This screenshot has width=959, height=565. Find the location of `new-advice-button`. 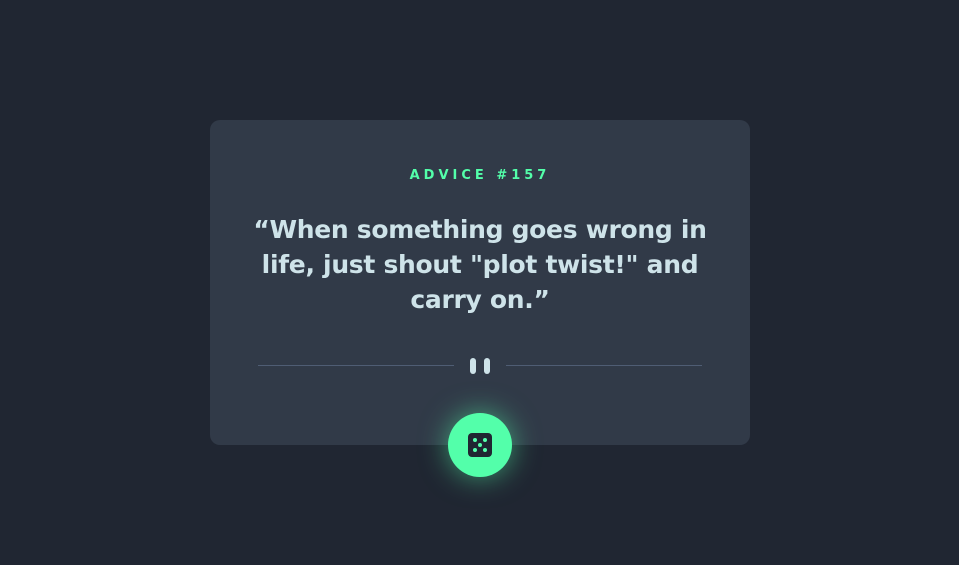

new-advice-button is located at coordinates (480, 445).